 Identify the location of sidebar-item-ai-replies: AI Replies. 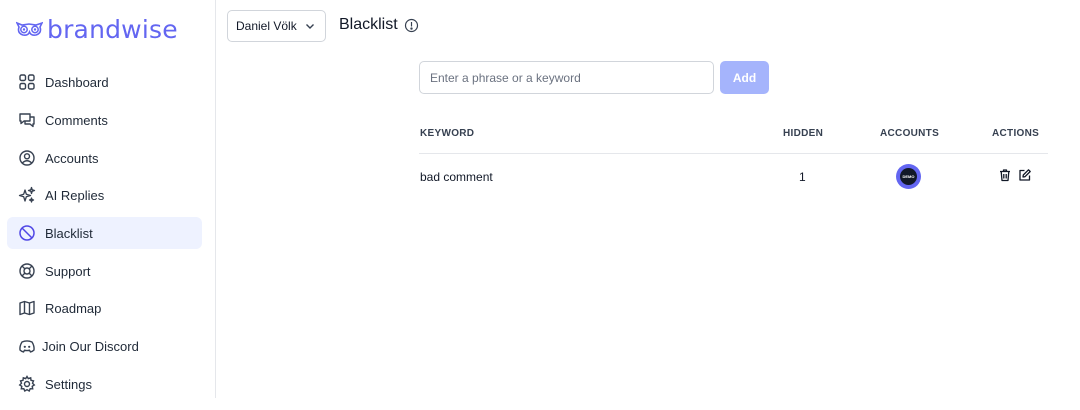
(104, 195).